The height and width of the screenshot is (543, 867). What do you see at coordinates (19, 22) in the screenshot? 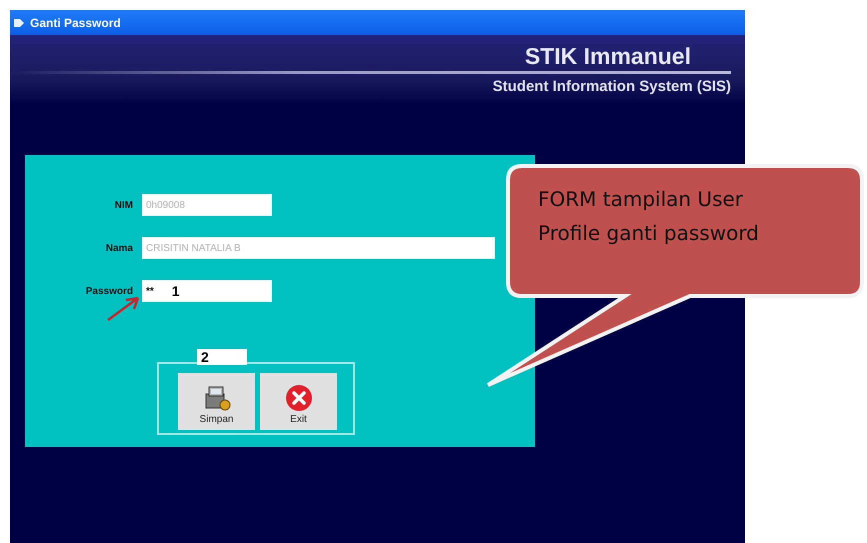
I see `window-icon` at bounding box center [19, 22].